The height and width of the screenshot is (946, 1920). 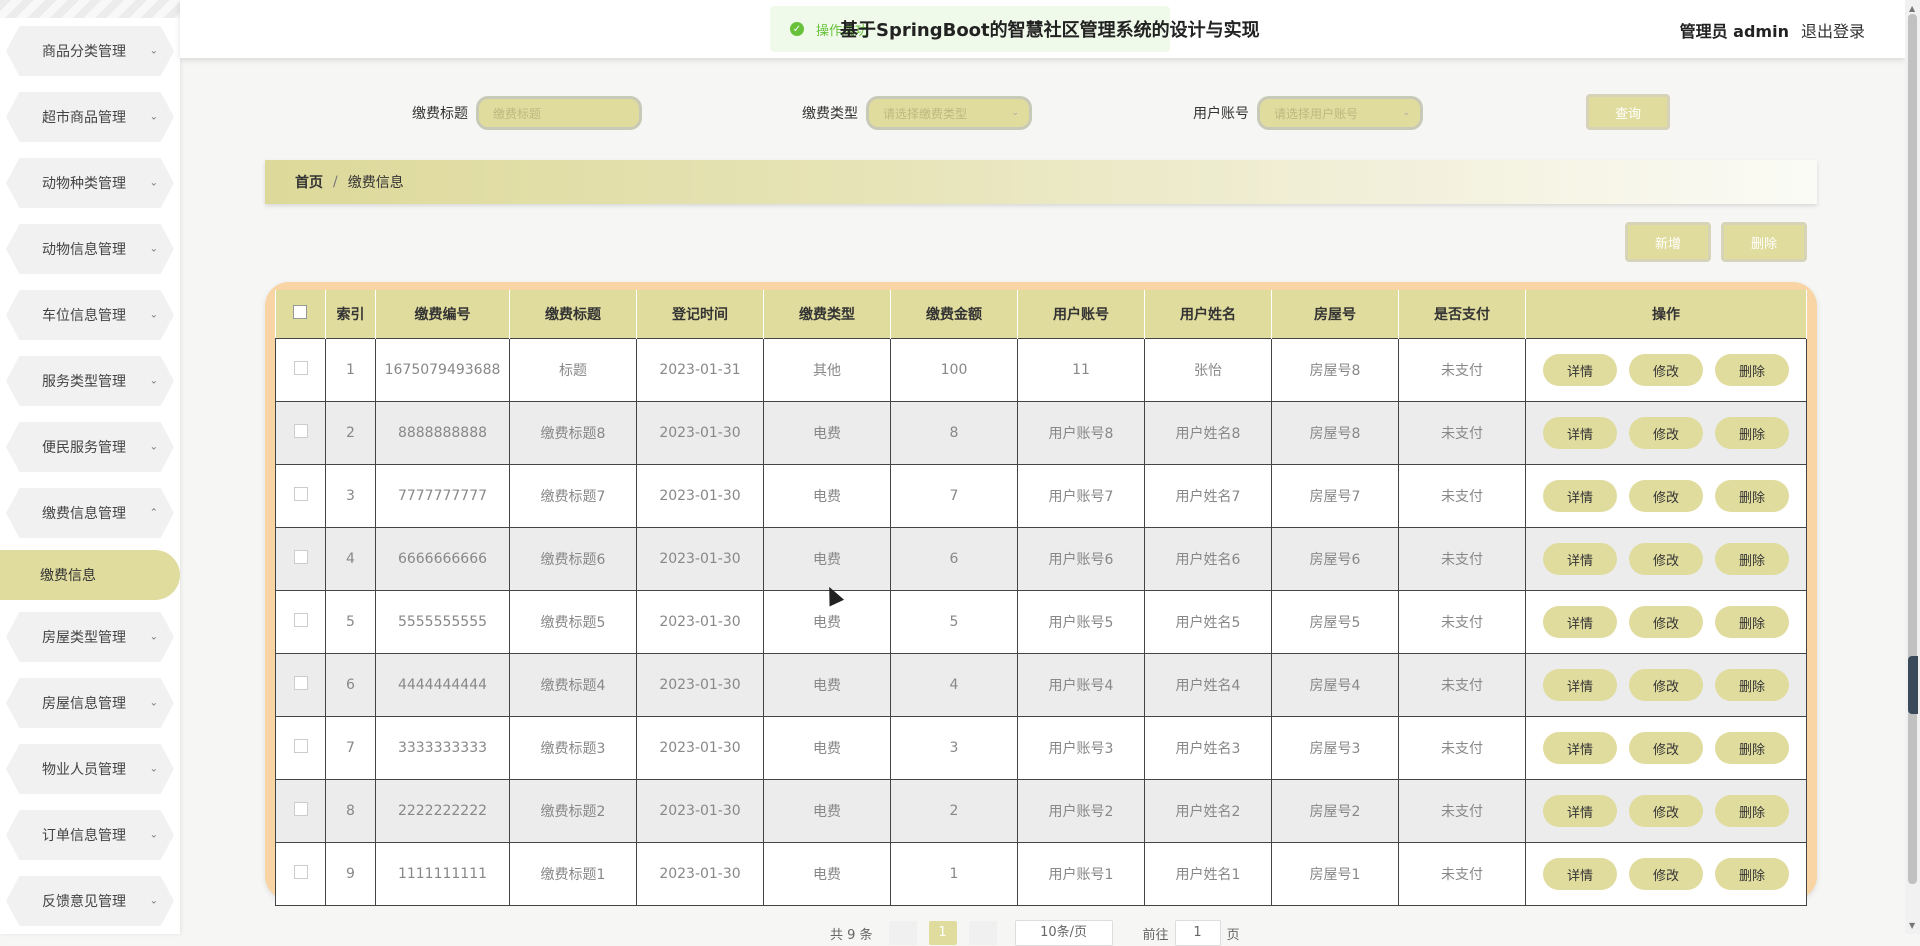 What do you see at coordinates (700, 748) in the screenshot?
I see `cell-date: 2023-01-30` at bounding box center [700, 748].